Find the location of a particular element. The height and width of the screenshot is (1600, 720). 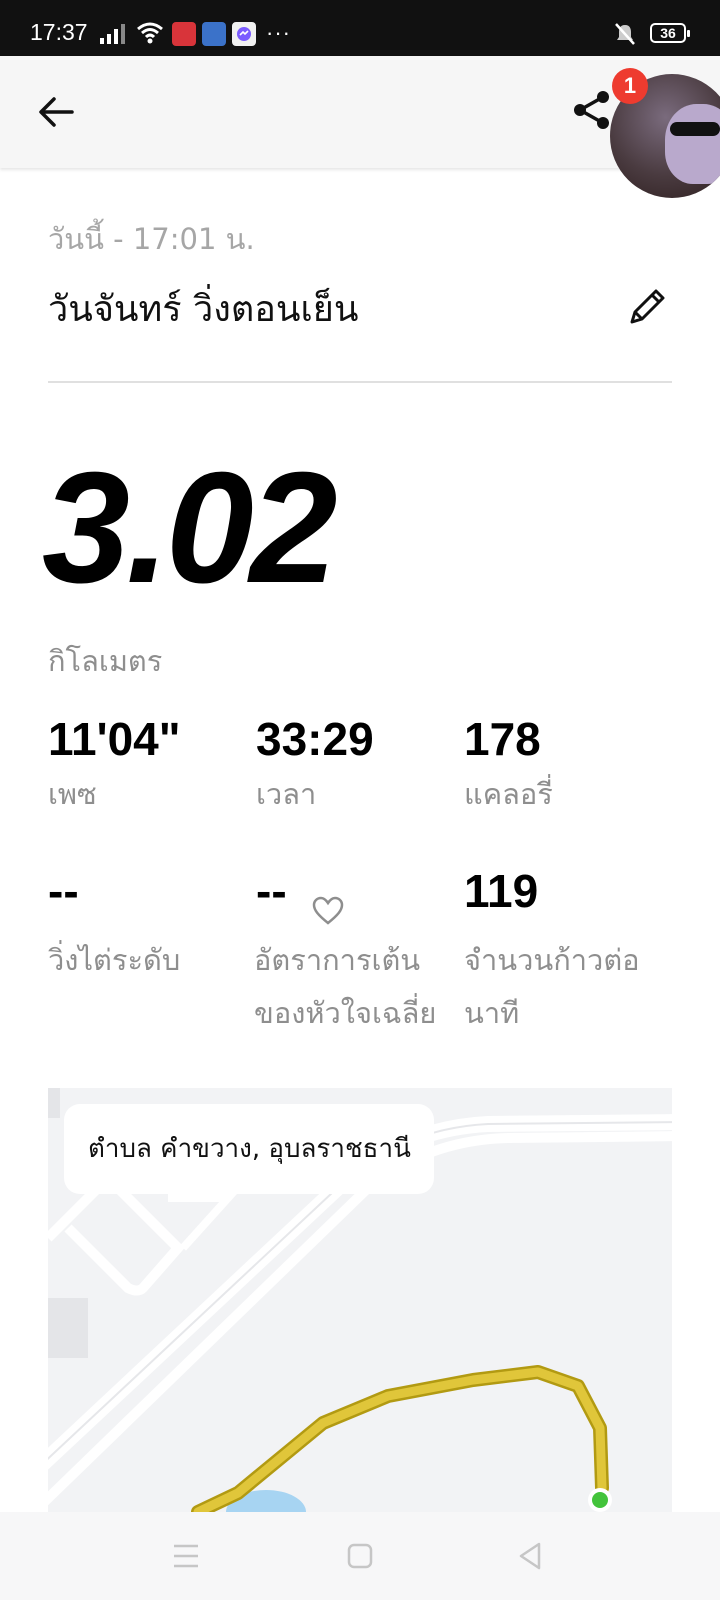

distance-value: 3.02 is located at coordinates (190, 528).